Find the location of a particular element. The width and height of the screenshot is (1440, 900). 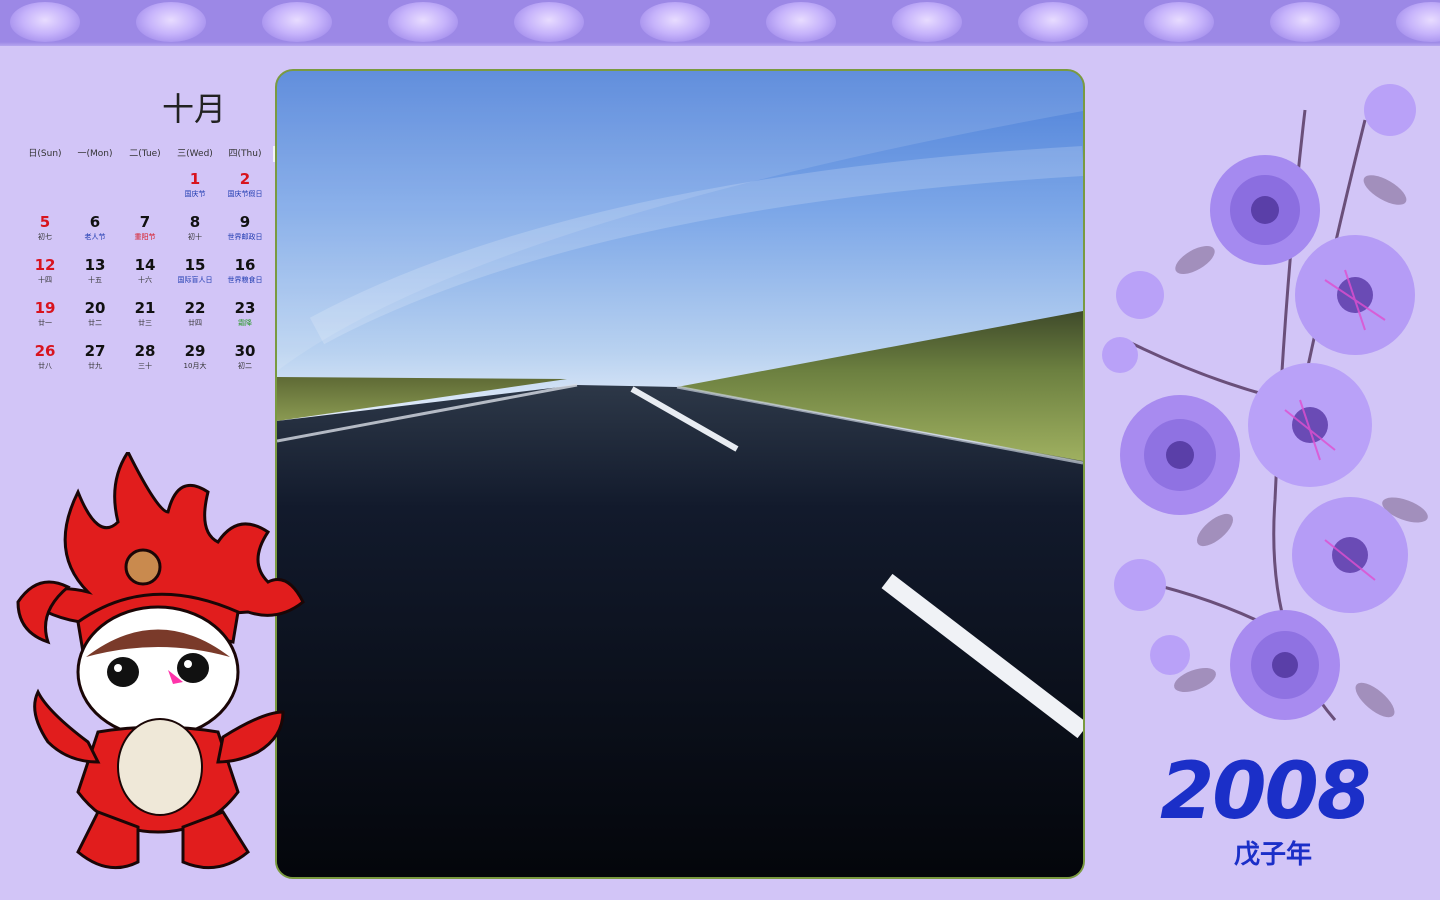

calendar-day: 1 国庆节 is located at coordinates (195, 191).